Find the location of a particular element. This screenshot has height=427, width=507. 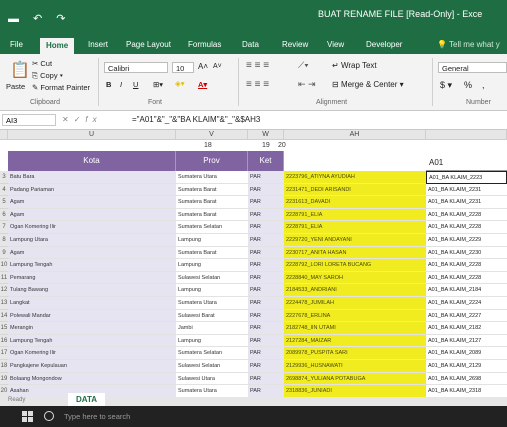

align-top-icon: ≡ ≡ ≡ is located at coordinates (257, 65).